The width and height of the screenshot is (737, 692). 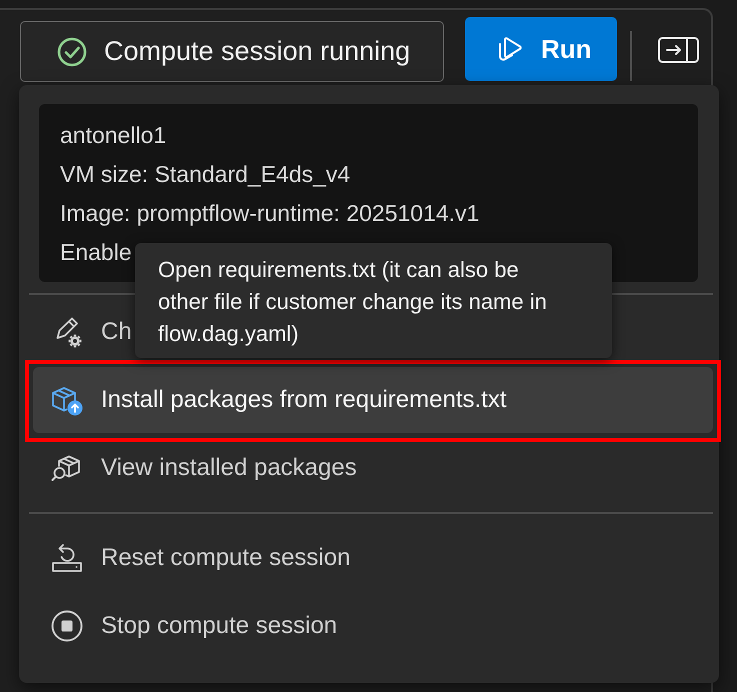 I want to click on tooltip: Open requirements.txt (it can also be other file if customer change its name in flow.dag.yaml), so click(x=373, y=300).